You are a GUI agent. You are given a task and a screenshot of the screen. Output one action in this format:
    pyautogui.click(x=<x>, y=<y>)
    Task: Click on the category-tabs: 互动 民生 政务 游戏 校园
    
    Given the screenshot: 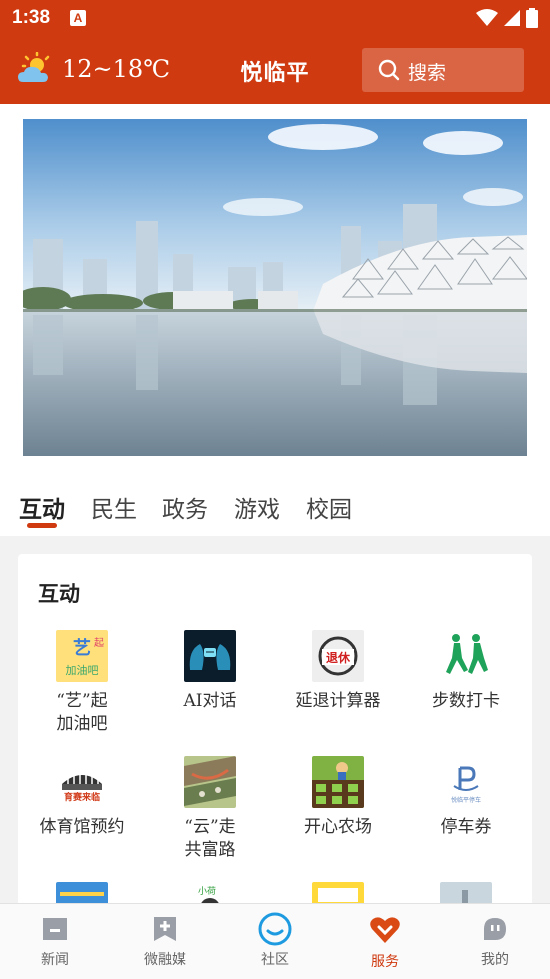 What is the action you would take?
    pyautogui.click(x=275, y=508)
    